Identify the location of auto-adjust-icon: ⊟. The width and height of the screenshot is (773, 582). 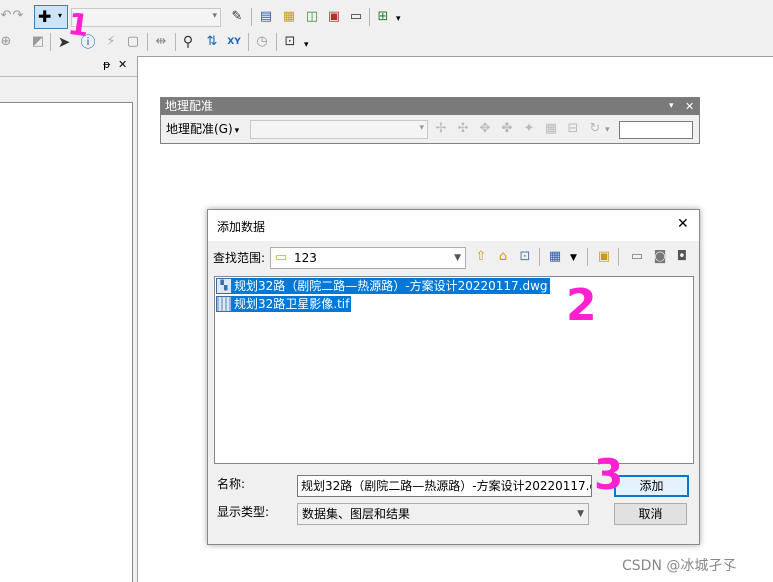
(573, 129).